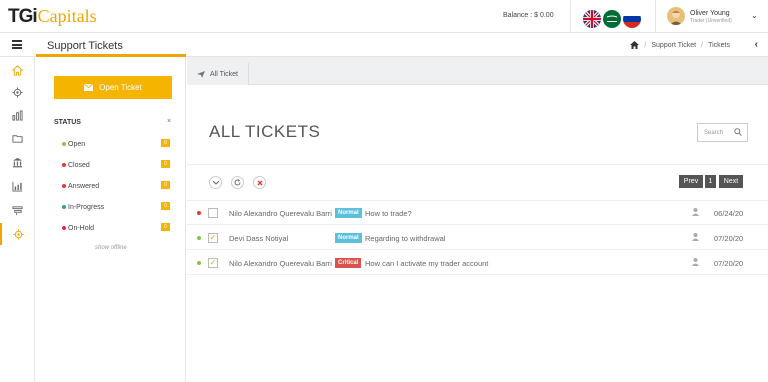  I want to click on search-input: Search, so click(722, 132).